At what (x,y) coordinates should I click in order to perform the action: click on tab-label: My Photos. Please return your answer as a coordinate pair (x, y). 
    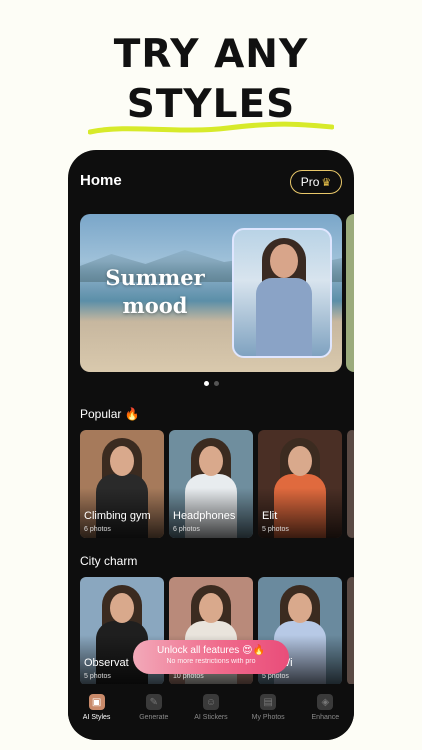
    Looking at the image, I should click on (268, 717).